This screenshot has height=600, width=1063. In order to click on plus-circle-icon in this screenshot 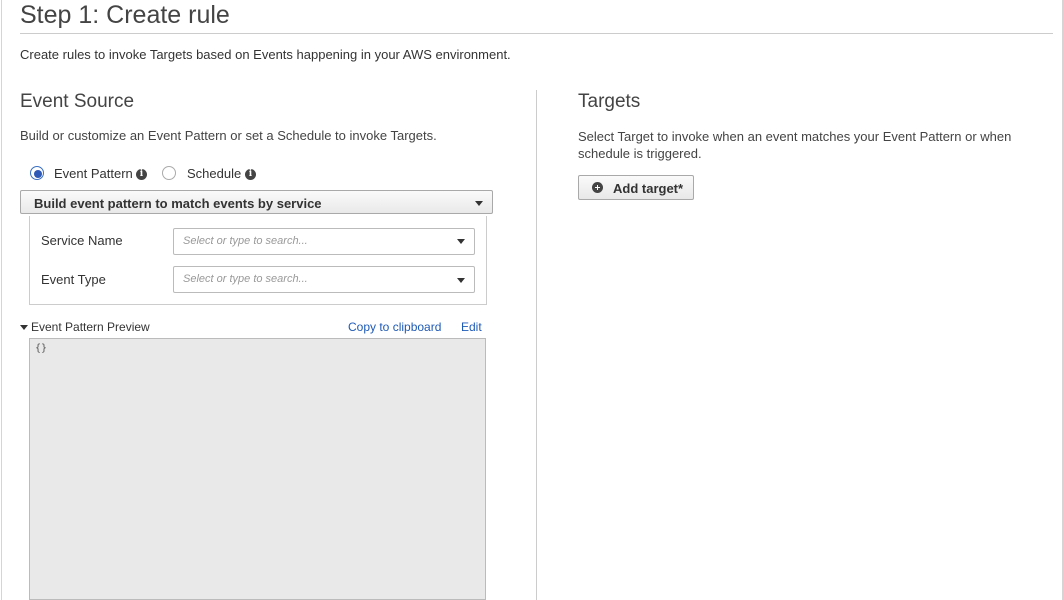, I will do `click(597, 187)`.